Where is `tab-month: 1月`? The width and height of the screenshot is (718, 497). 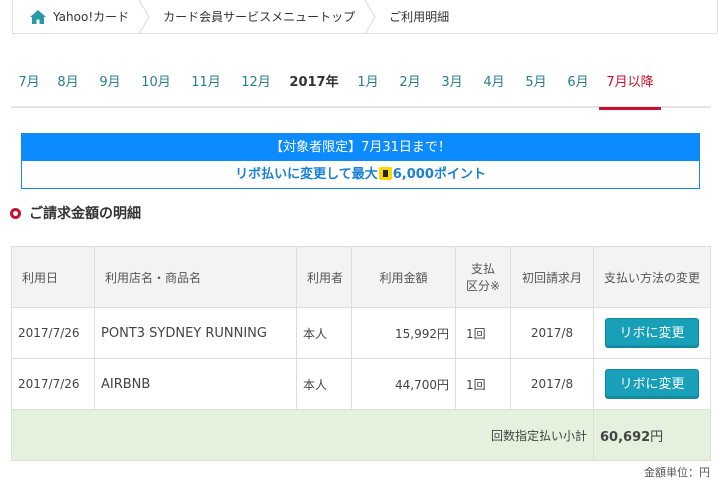
tab-month: 1月 is located at coordinates (368, 88).